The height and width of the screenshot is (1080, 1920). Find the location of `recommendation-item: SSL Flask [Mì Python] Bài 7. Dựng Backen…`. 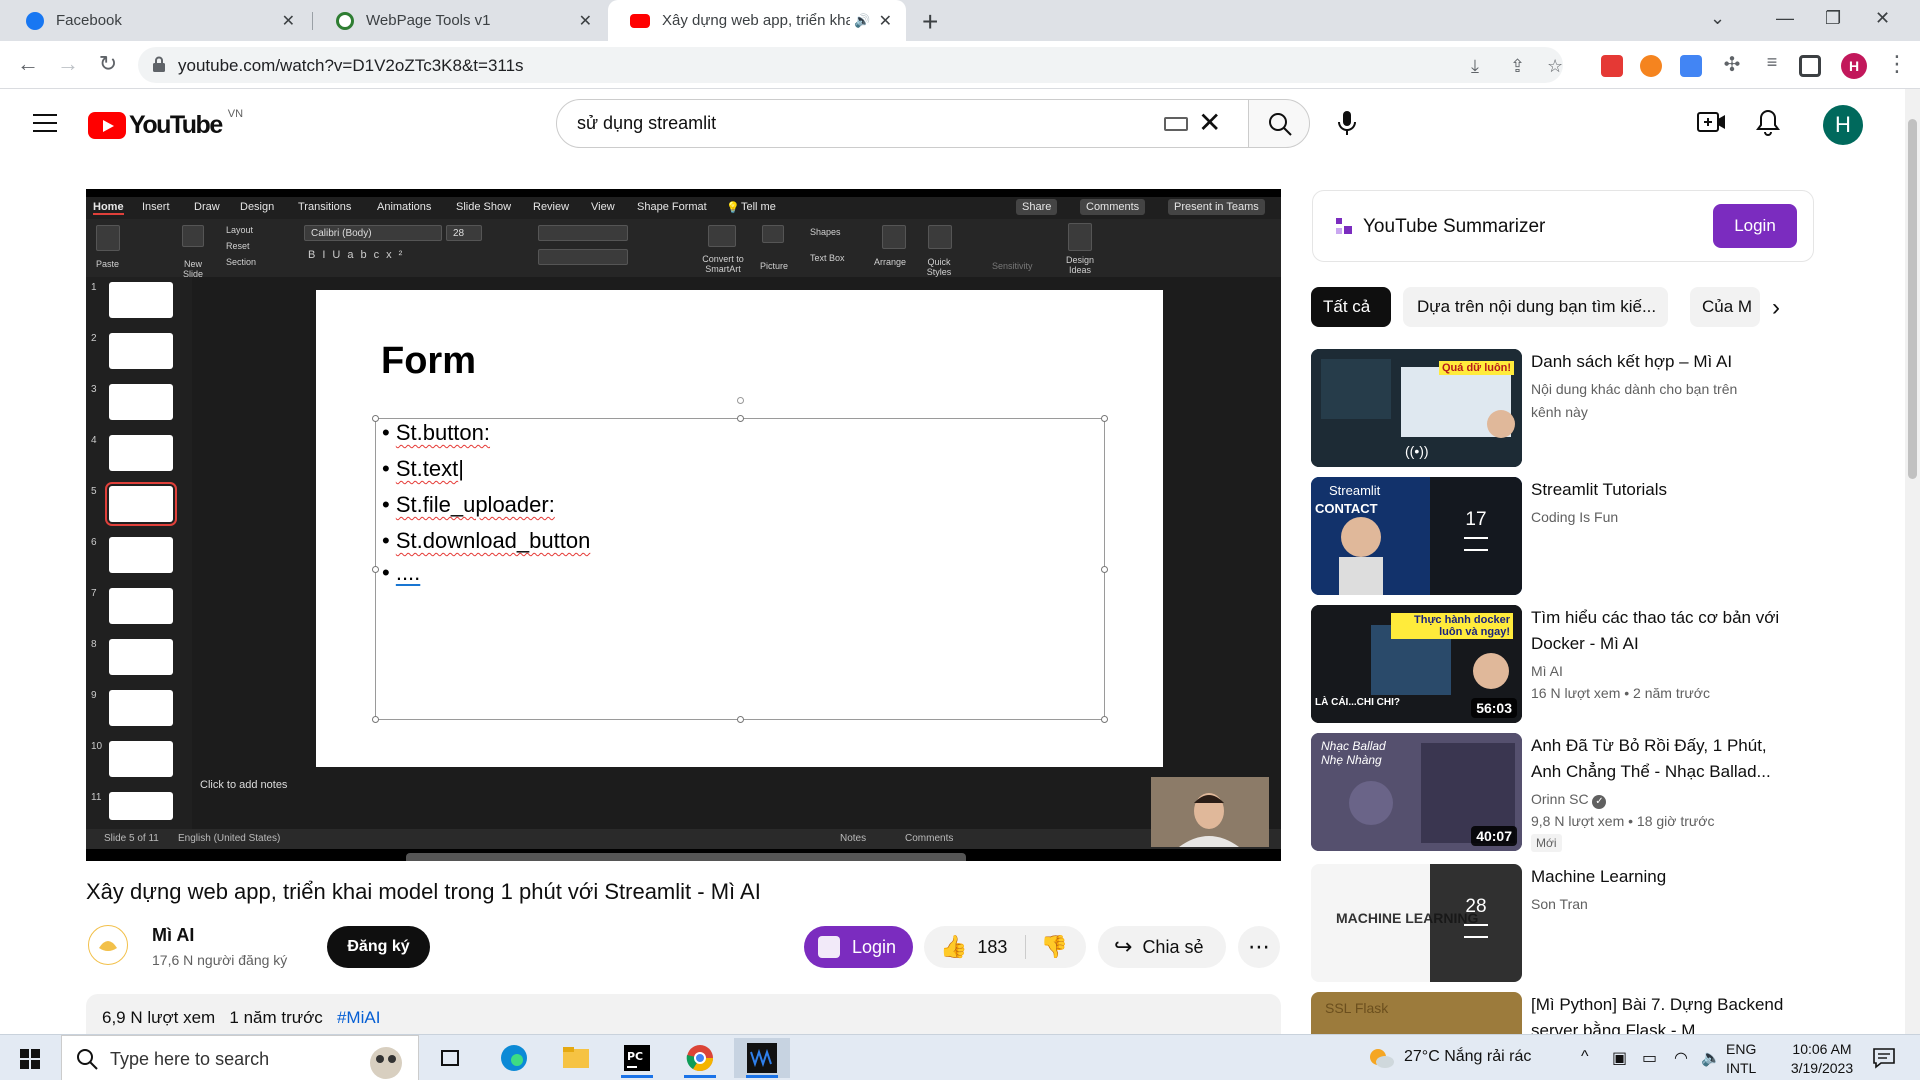

recommendation-item: SSL Flask [Mì Python] Bài 7. Dựng Backen… is located at coordinates (1561, 1013).